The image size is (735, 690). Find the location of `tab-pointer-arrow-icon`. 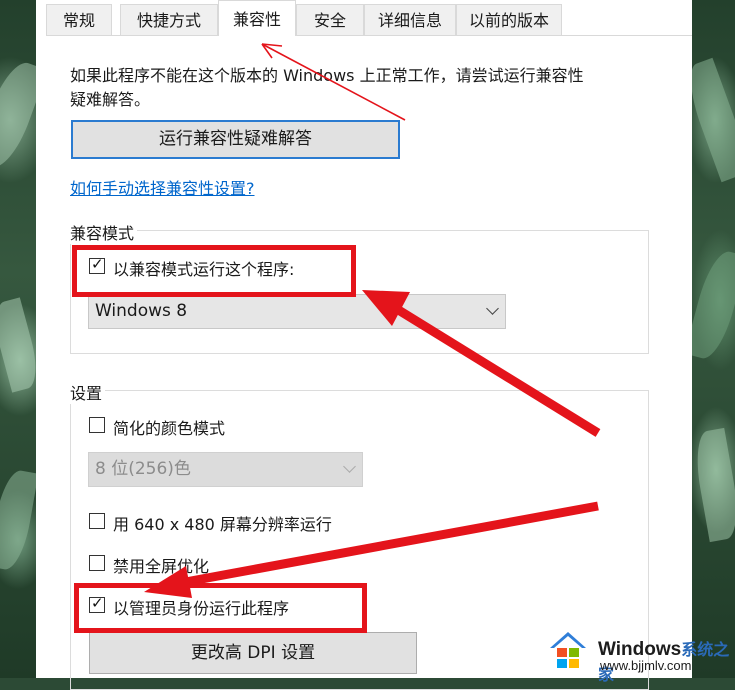

tab-pointer-arrow-icon is located at coordinates (333, 82).